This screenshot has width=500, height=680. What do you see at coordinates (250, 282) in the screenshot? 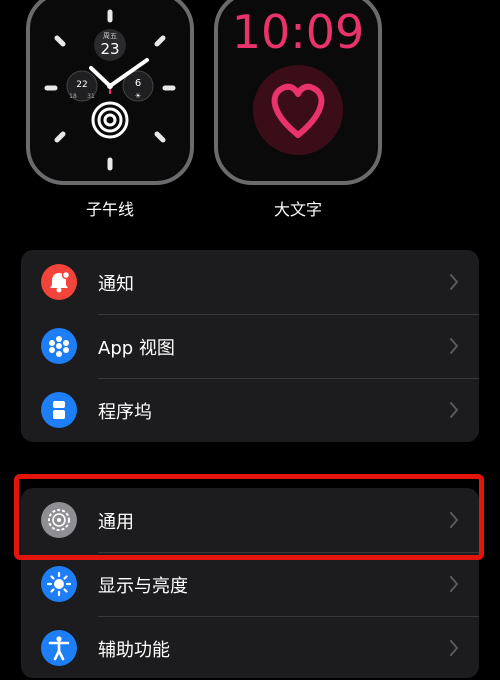
I see `row-notifications: 通知` at bounding box center [250, 282].